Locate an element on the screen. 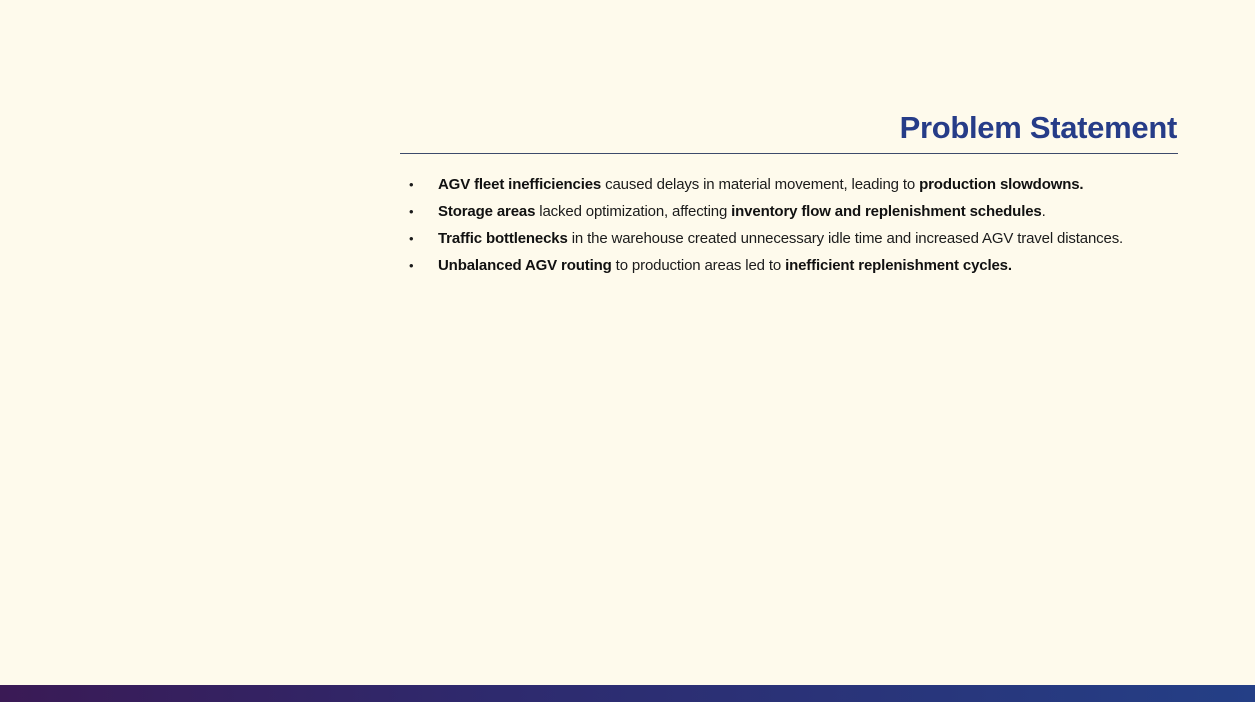  bullet-bold-lead: Traffic bottlenecks is located at coordinates (503, 238).